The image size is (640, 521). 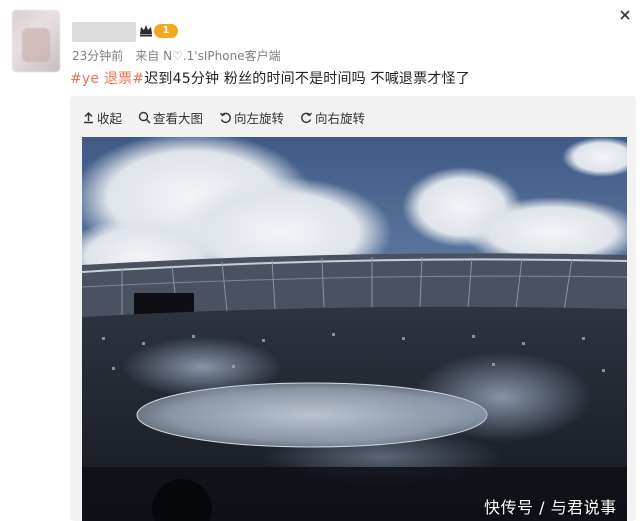 What do you see at coordinates (110, 118) in the screenshot?
I see `collapse-label: 收起` at bounding box center [110, 118].